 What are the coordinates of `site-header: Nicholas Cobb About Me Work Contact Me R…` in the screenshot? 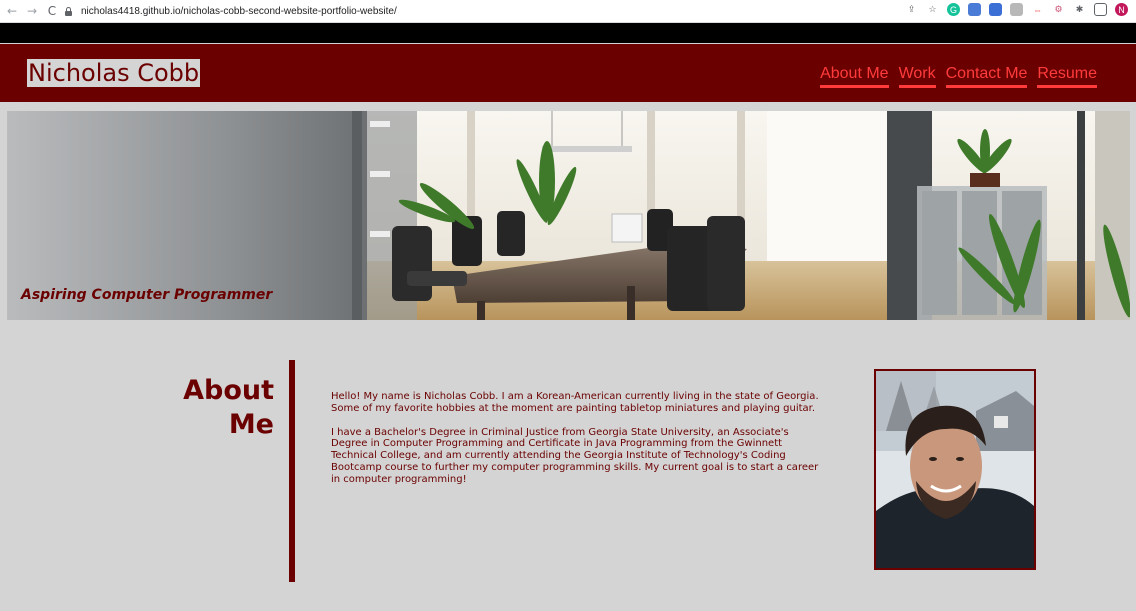 It's located at (568, 73).